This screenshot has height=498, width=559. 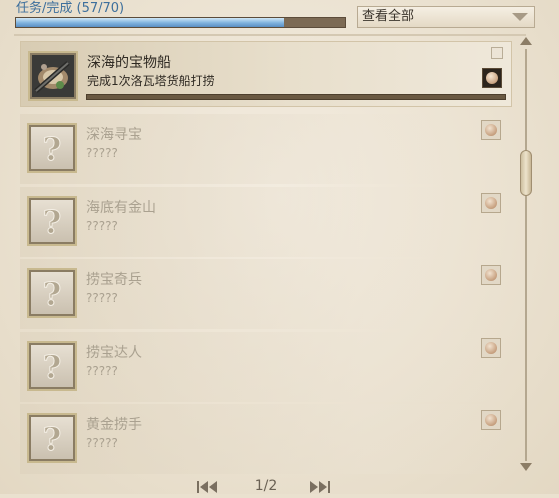 What do you see at coordinates (266, 149) in the screenshot?
I see `quest-row: ? 深海寻宝 ?????` at bounding box center [266, 149].